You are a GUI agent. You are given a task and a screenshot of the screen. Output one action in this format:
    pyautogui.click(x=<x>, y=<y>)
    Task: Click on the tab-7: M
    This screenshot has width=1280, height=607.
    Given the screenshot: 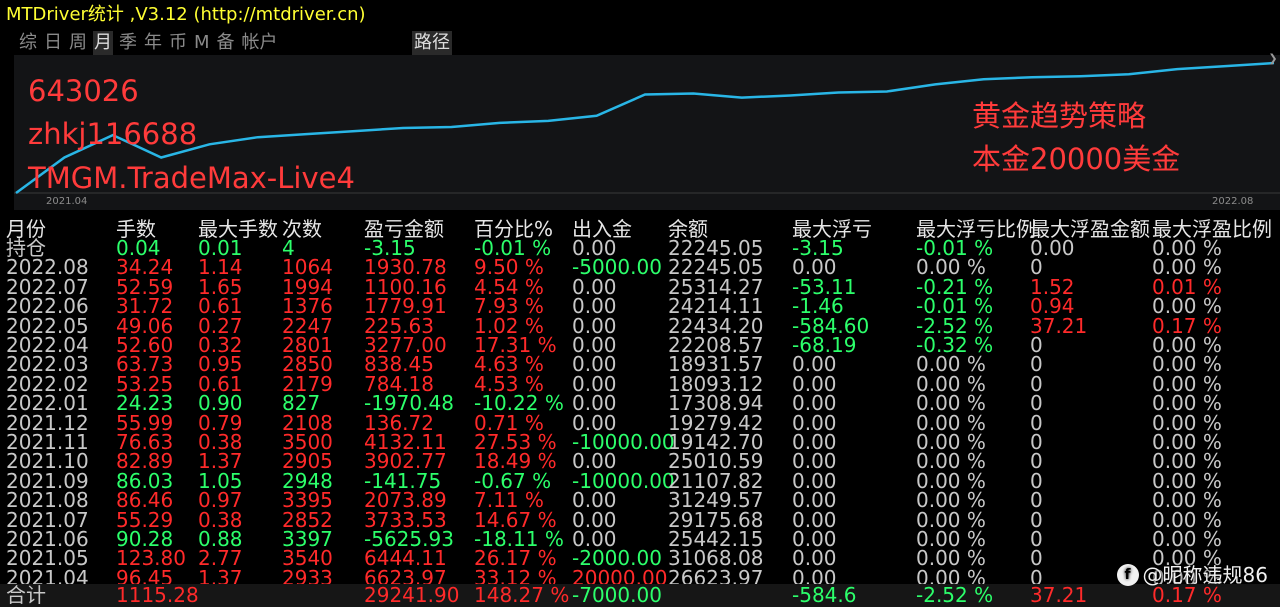 What is the action you would take?
    pyautogui.click(x=202, y=43)
    